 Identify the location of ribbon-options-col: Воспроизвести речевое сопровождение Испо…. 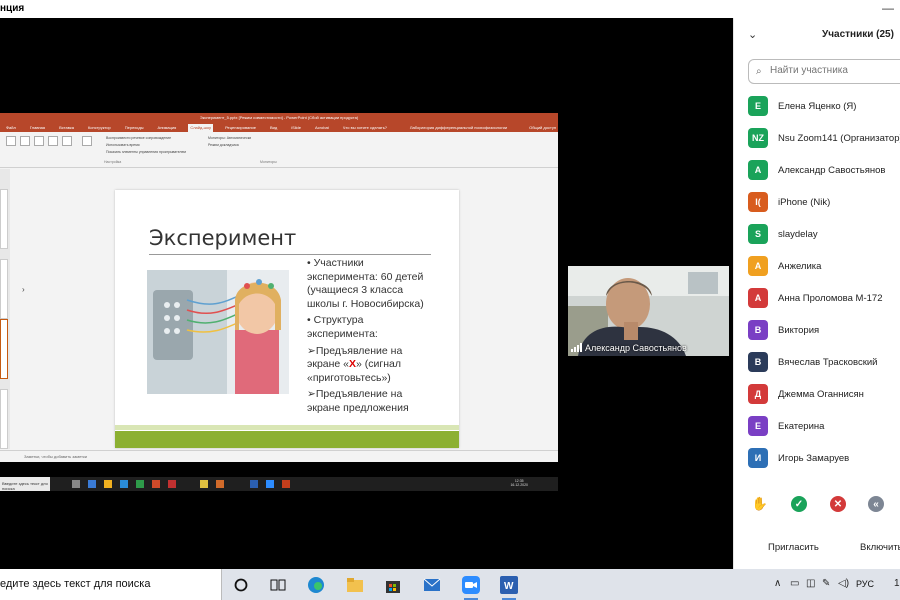
(146, 145).